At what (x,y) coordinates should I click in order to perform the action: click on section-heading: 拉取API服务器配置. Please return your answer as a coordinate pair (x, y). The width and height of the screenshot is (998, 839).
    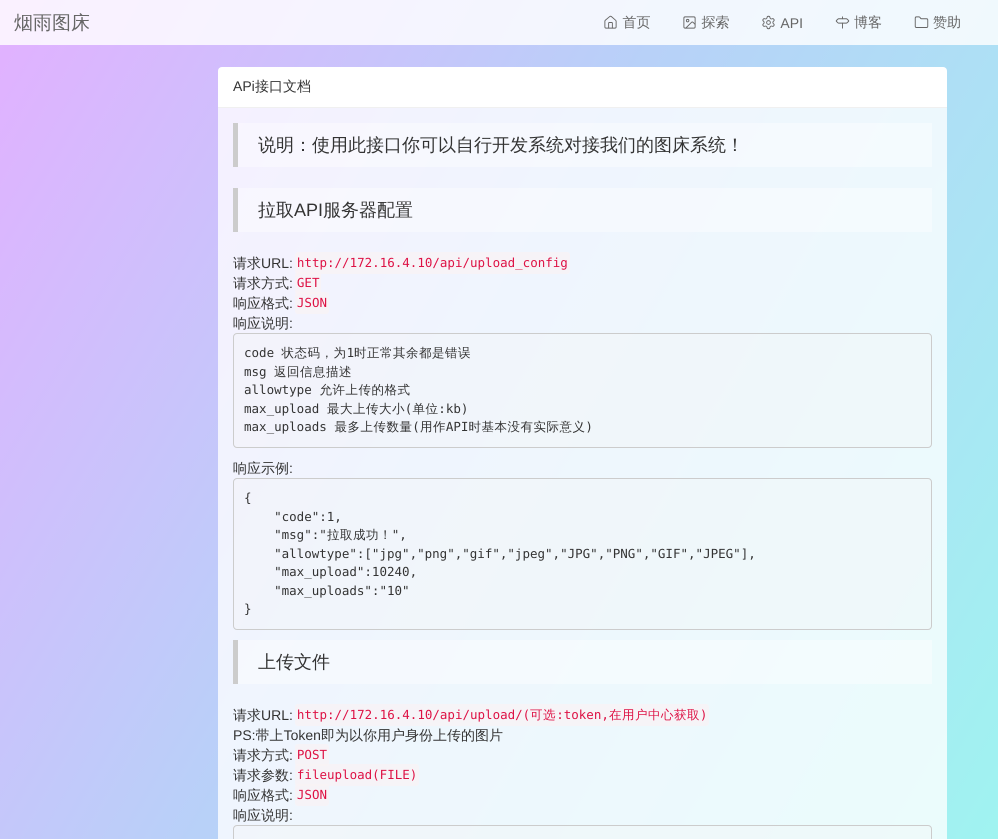
    Looking at the image, I should click on (582, 210).